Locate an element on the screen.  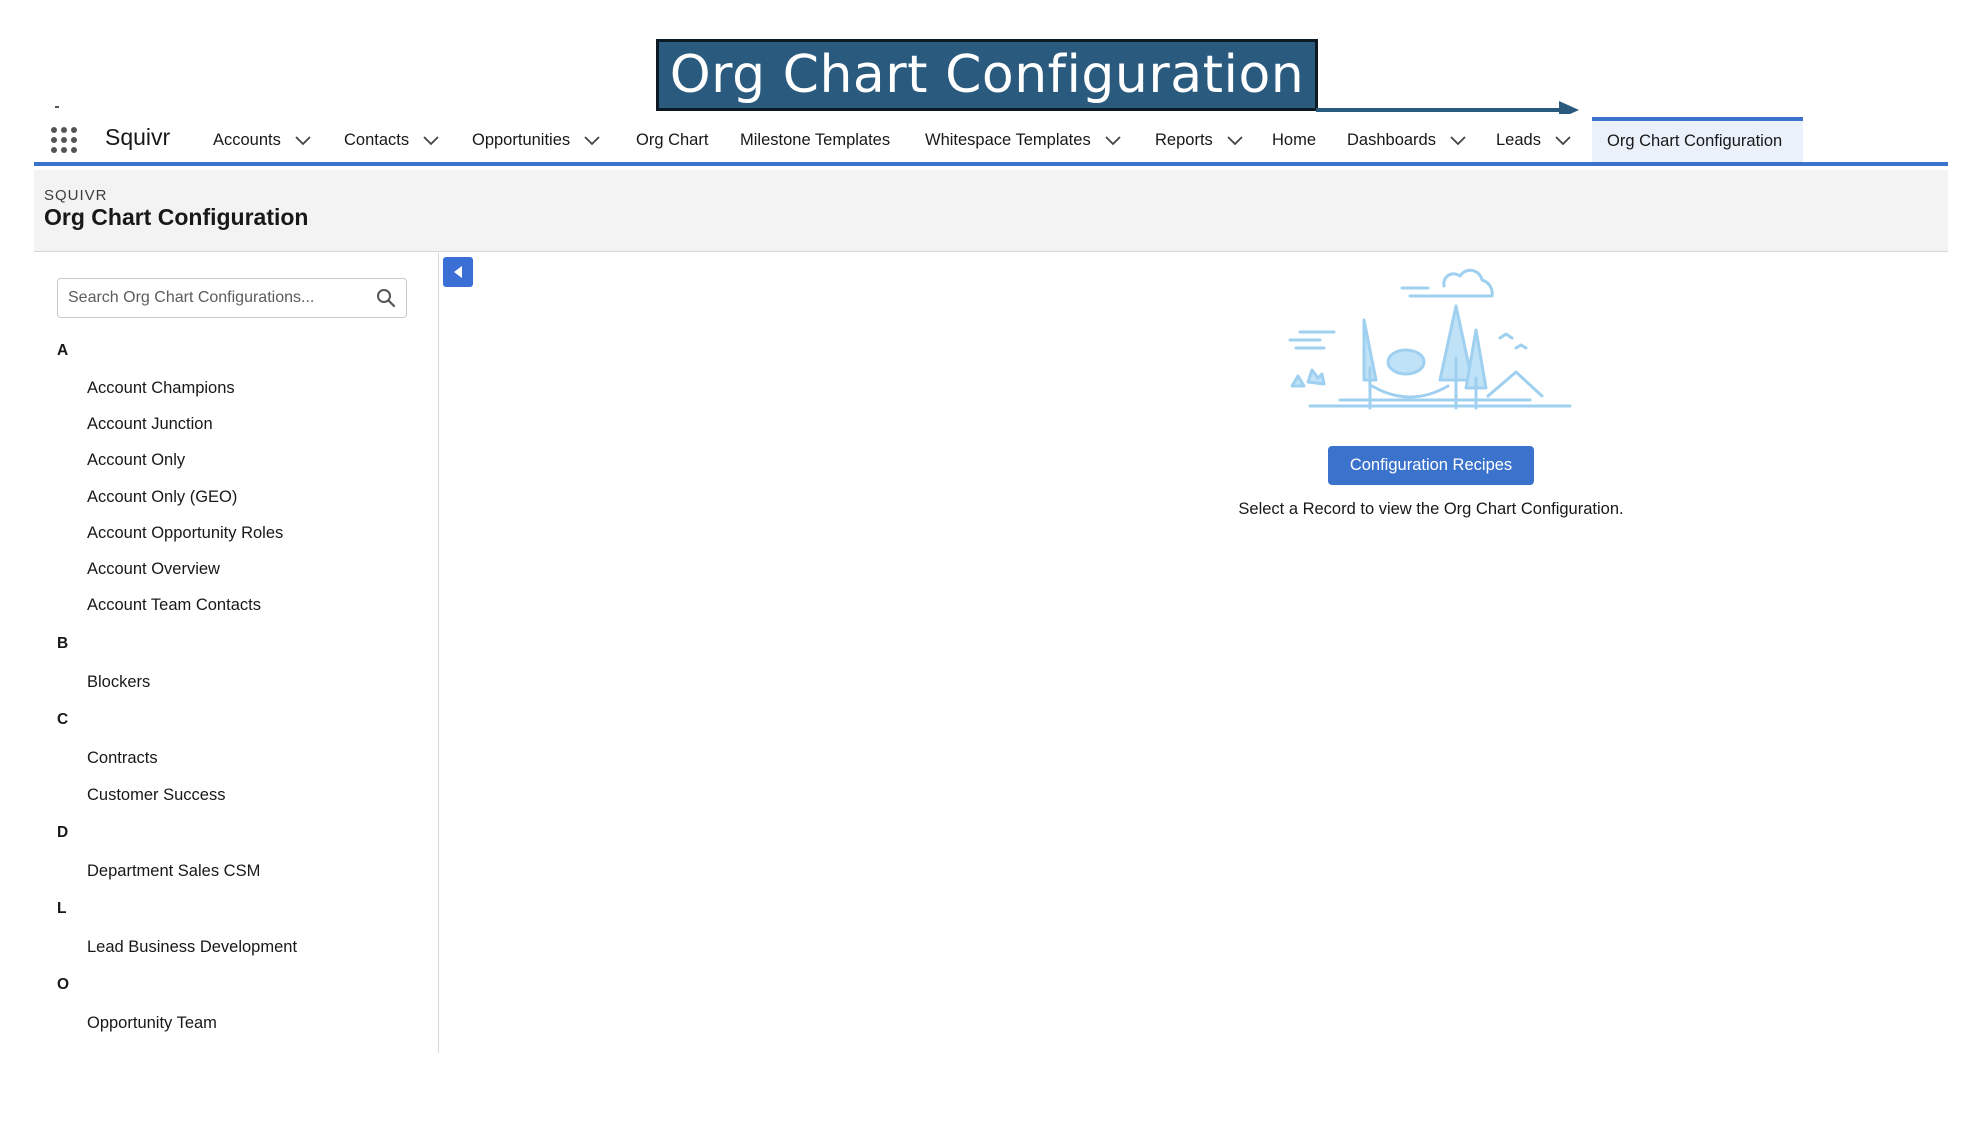
group-letter: D is located at coordinates (63, 832).